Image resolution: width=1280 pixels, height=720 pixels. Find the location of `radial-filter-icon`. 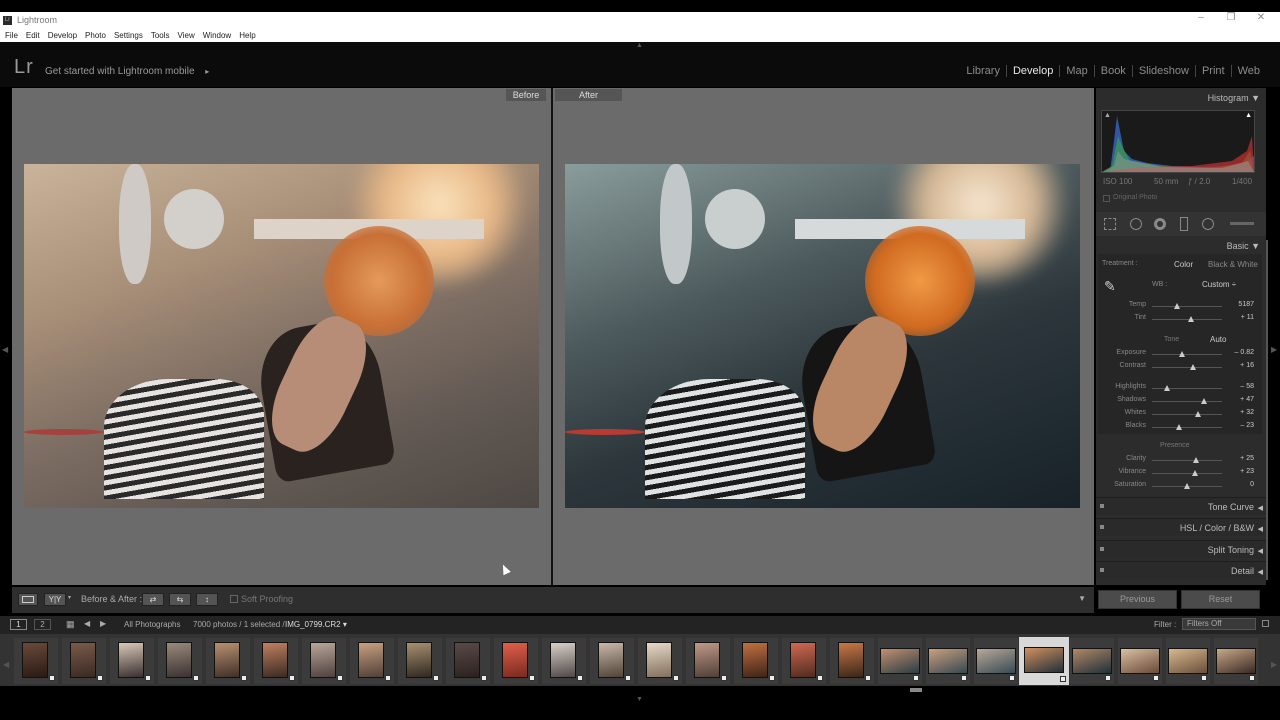

radial-filter-icon is located at coordinates (1208, 224).